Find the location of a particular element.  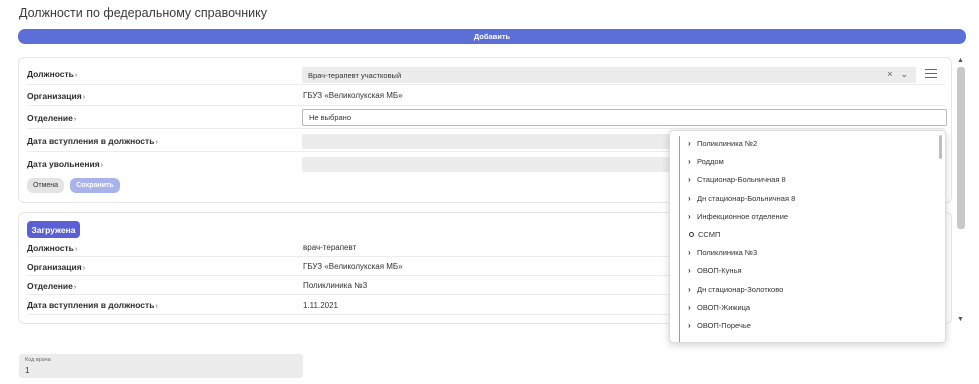

dropdown-option: › Дн стационар-Больничная 8 is located at coordinates (741, 198).